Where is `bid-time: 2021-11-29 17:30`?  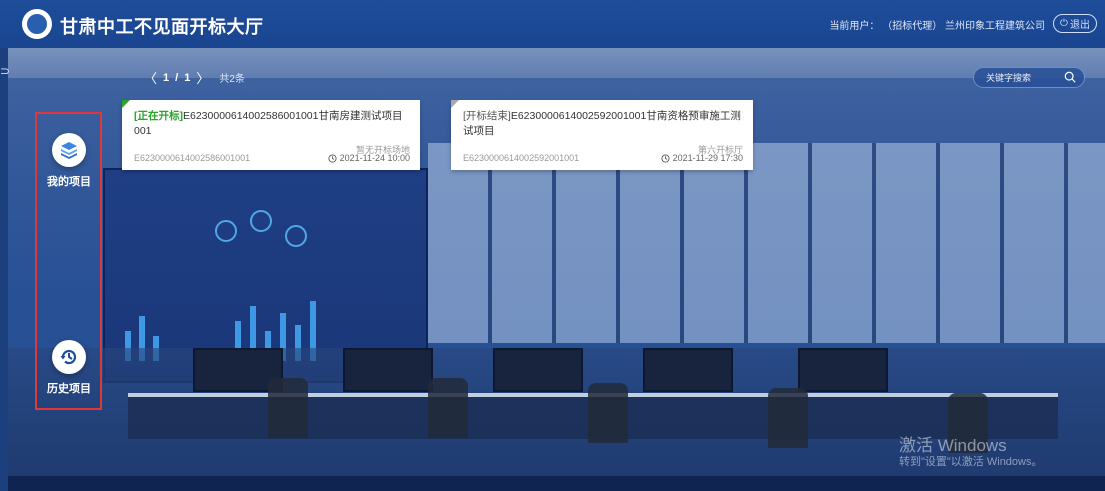 bid-time: 2021-11-29 17:30 is located at coordinates (702, 158).